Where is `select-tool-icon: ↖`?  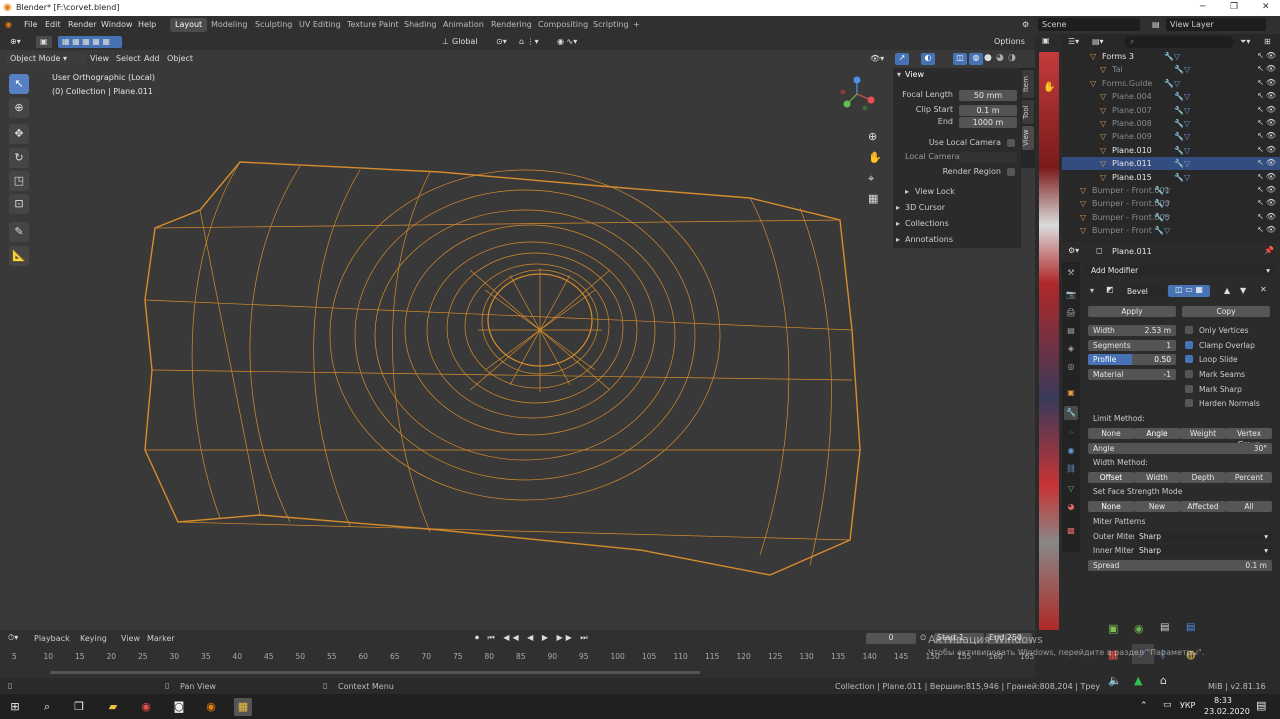 select-tool-icon: ↖ is located at coordinates (19, 84).